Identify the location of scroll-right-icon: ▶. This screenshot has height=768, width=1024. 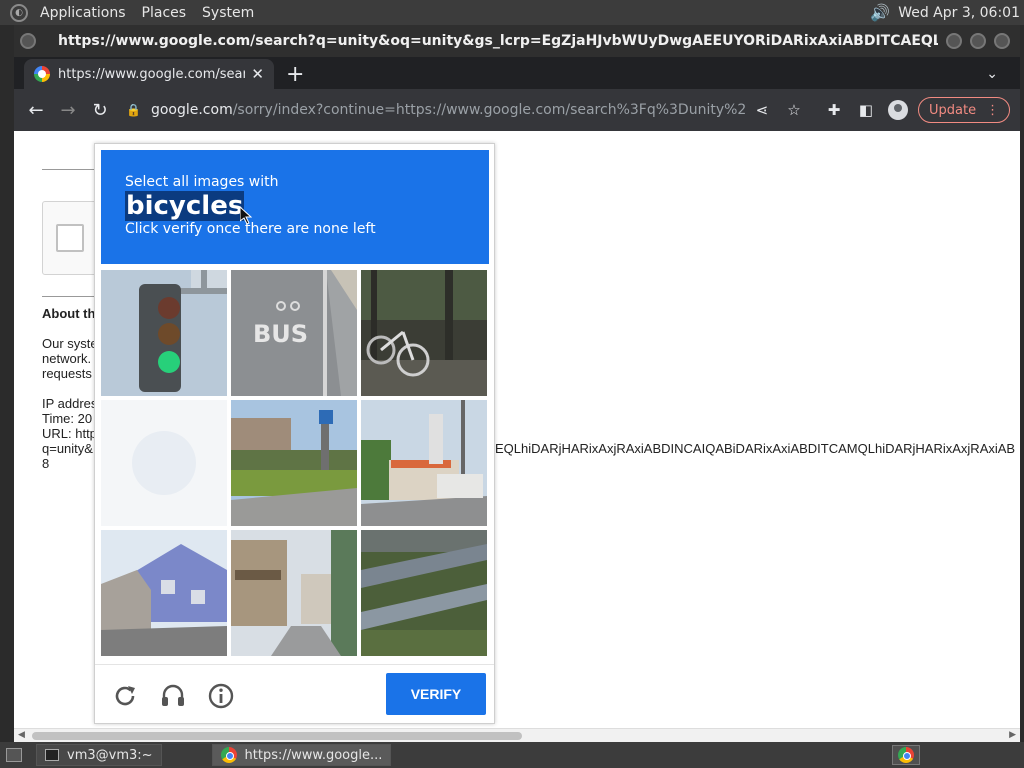
(1012, 735).